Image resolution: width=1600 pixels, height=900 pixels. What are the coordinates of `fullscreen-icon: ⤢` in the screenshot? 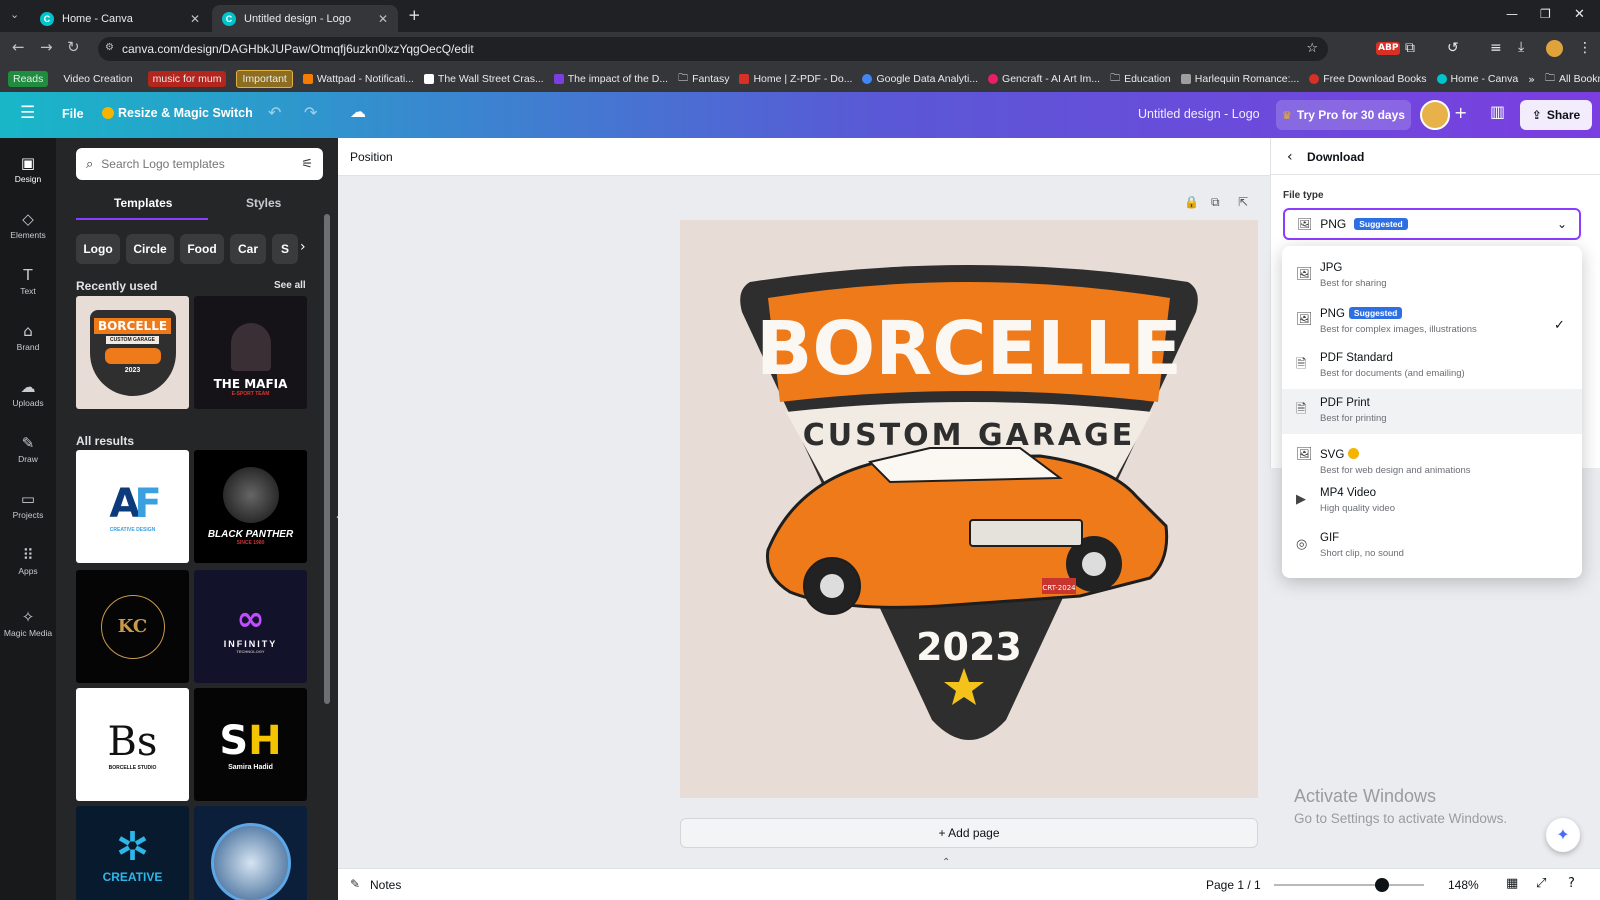 It's located at (1541, 883).